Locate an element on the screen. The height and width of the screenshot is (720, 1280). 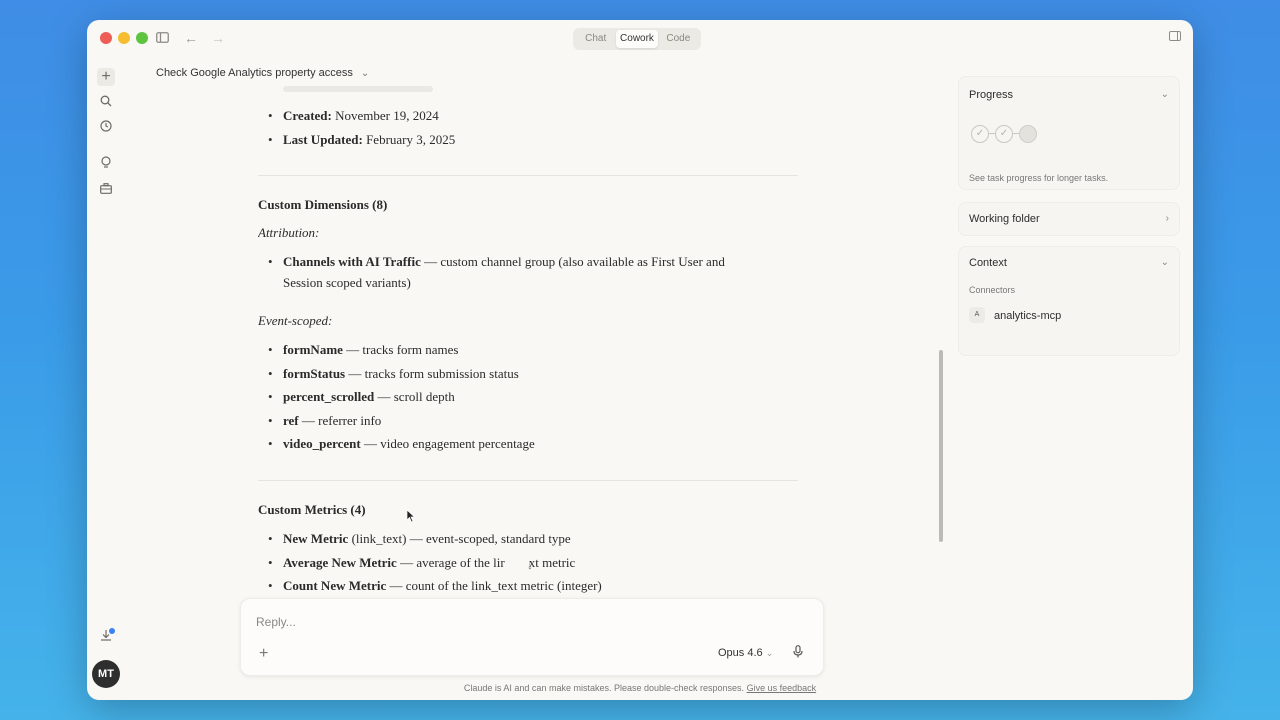
list-item: formName — tracks form names is located at coordinates (363, 350).